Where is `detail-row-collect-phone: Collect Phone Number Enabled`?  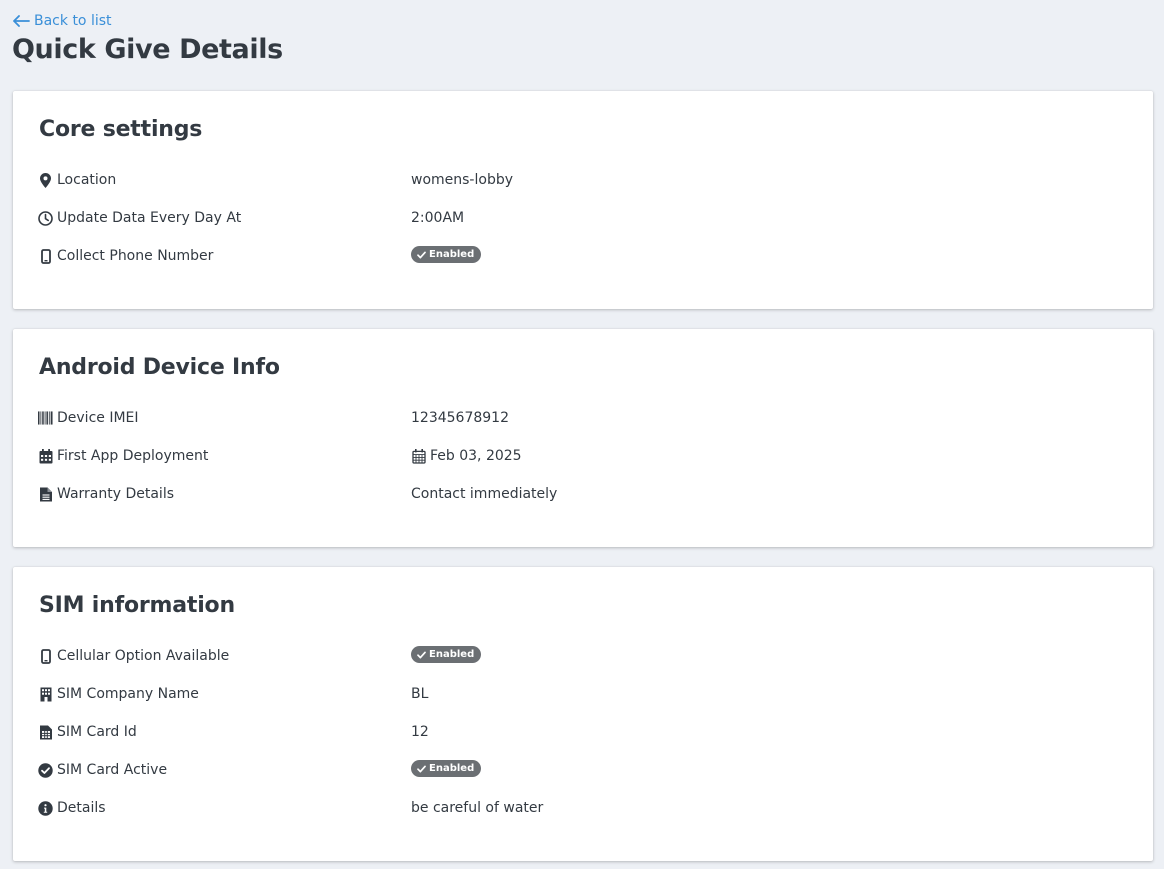
detail-row-collect-phone: Collect Phone Number Enabled is located at coordinates (588, 256).